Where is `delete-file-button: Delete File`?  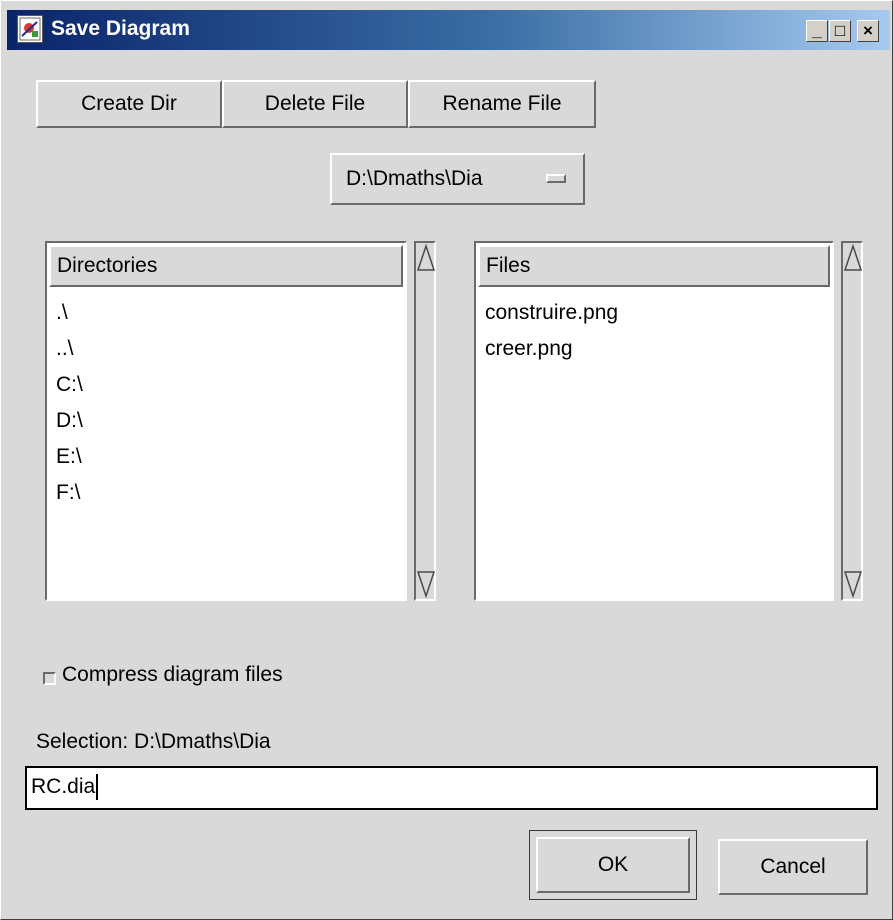 delete-file-button: Delete File is located at coordinates (315, 104).